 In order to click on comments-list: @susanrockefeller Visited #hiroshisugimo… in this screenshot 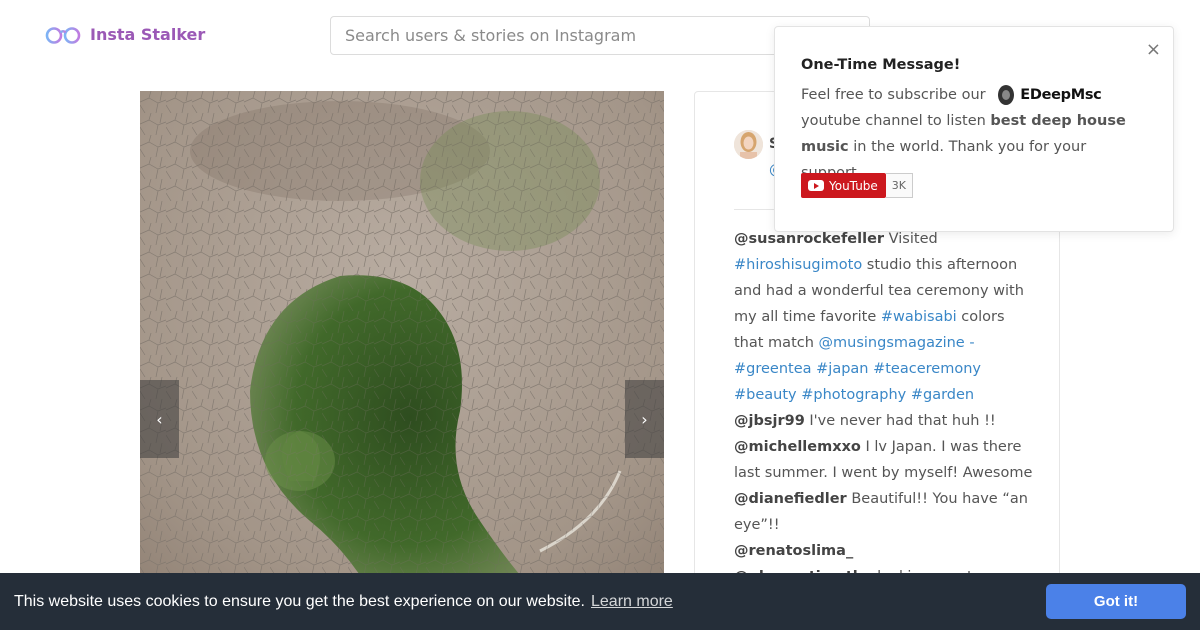, I will do `click(884, 408)`.